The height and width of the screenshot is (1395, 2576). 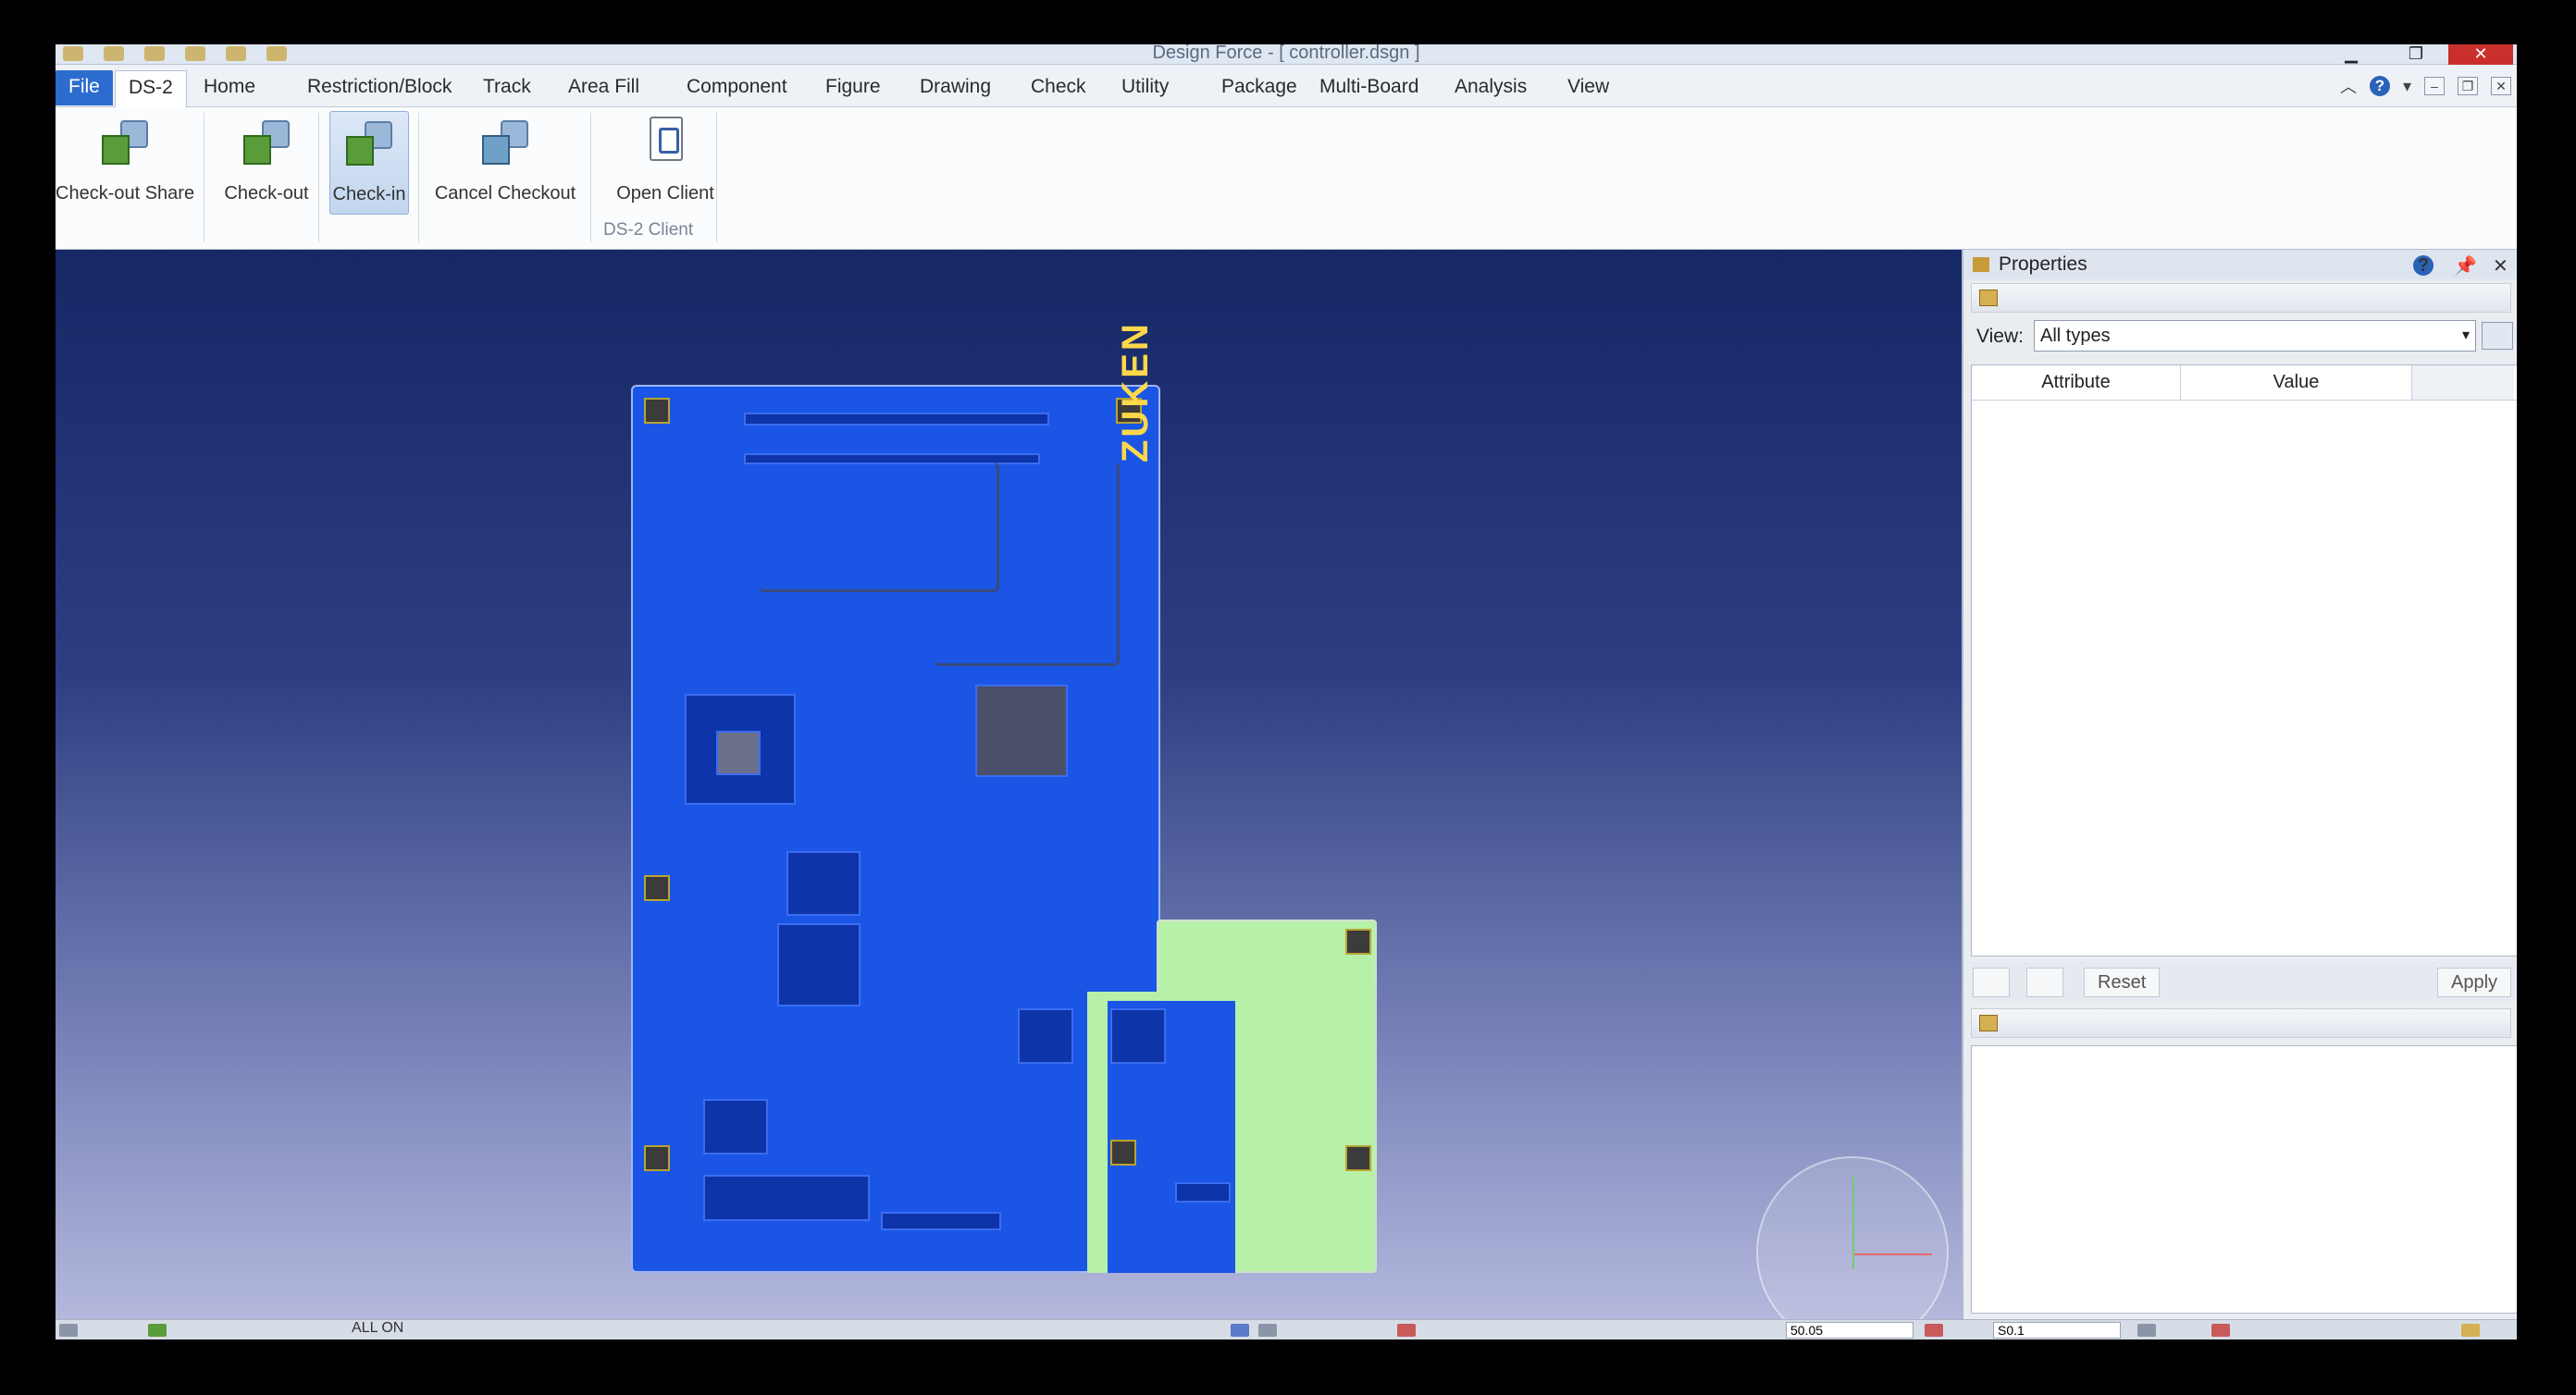 I want to click on ic-die, so click(x=739, y=753).